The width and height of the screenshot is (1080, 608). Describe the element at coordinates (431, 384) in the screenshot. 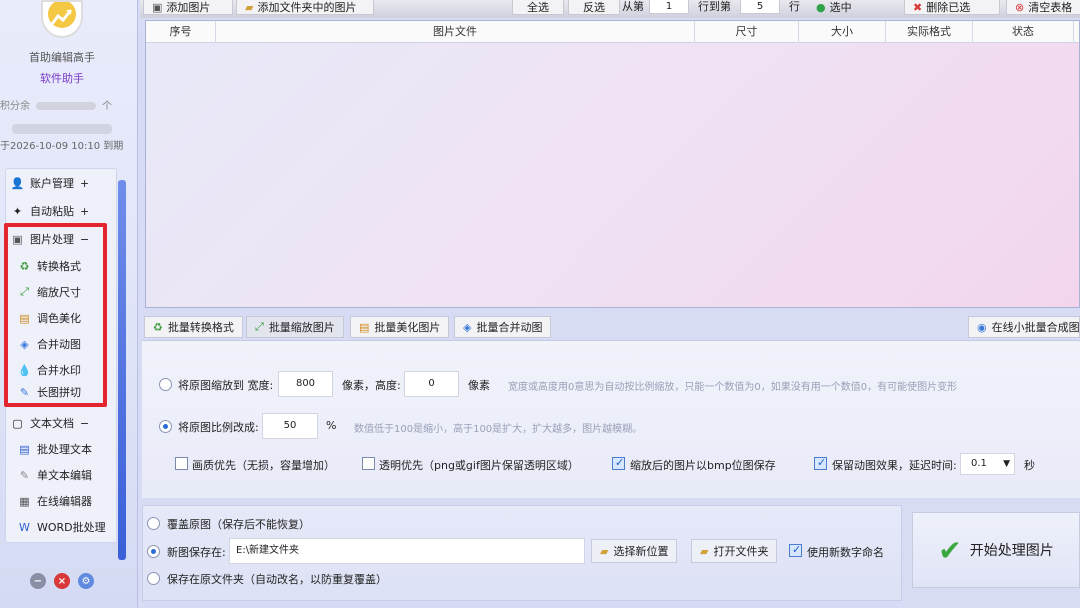

I see `height-input: 0` at that location.